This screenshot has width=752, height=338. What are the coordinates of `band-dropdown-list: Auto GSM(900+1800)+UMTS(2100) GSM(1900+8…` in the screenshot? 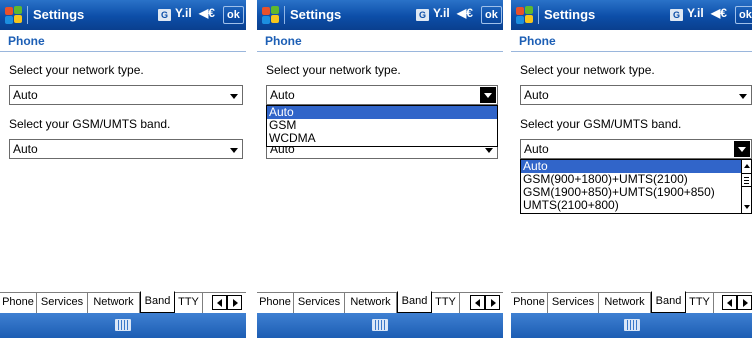 It's located at (636, 186).